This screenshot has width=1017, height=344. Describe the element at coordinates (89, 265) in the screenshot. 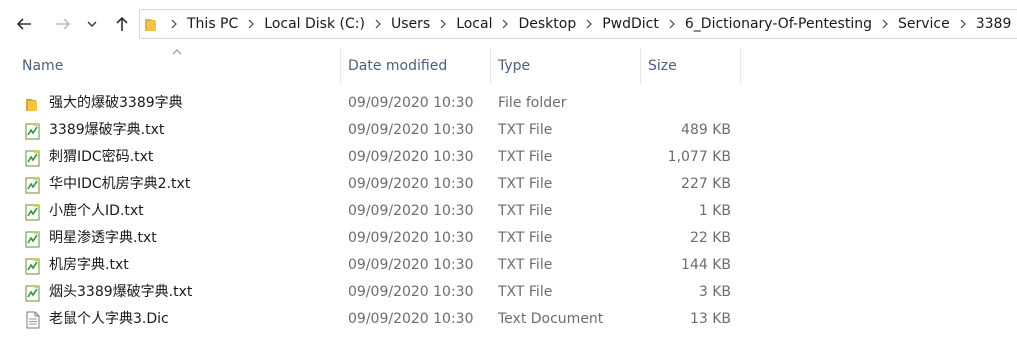

I see `file-name: 机房字典.txt` at that location.